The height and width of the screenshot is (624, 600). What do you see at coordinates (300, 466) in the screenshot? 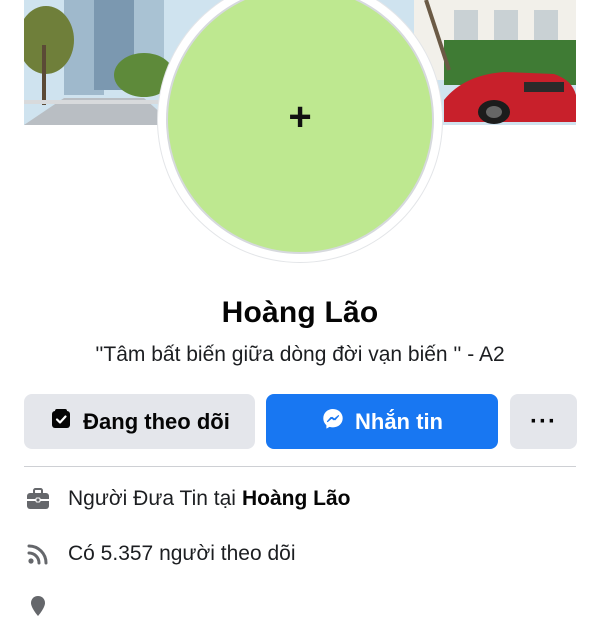
I see `section-divider` at bounding box center [300, 466].